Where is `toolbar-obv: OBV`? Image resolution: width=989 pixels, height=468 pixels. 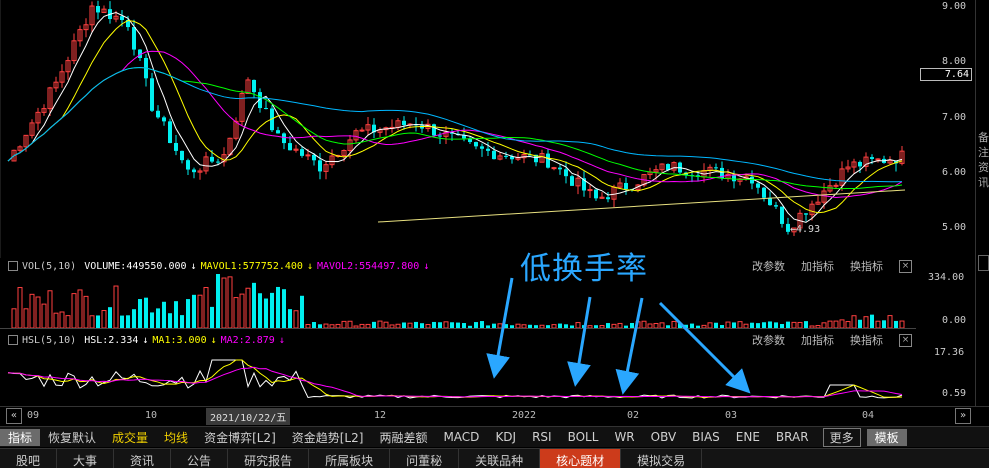 toolbar-obv: OBV is located at coordinates (664, 437).